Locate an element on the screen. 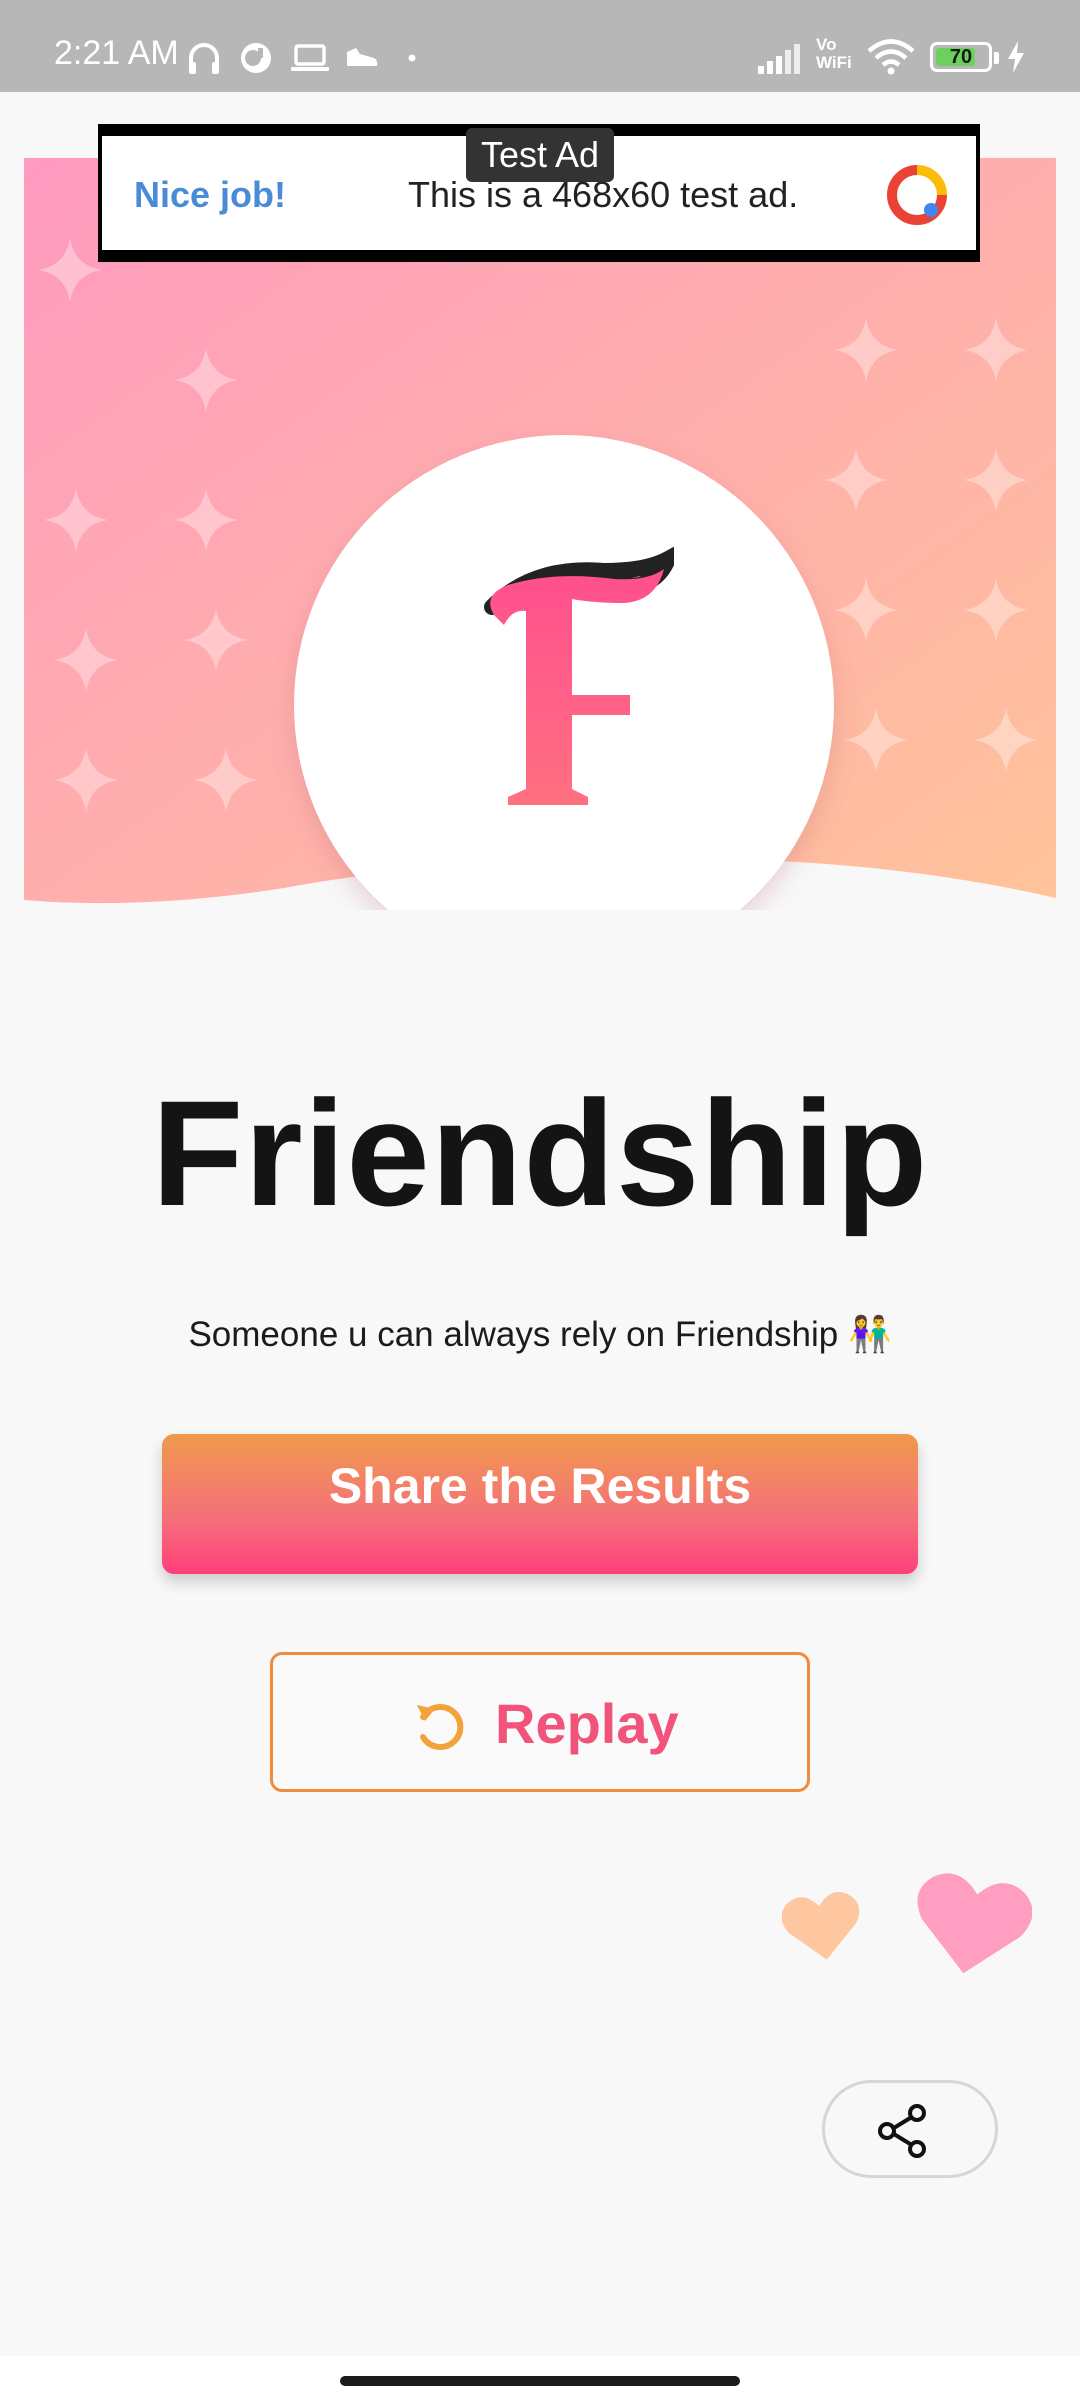 Image resolution: width=1080 pixels, height=2400 pixels. replay-button: Replay is located at coordinates (540, 1722).